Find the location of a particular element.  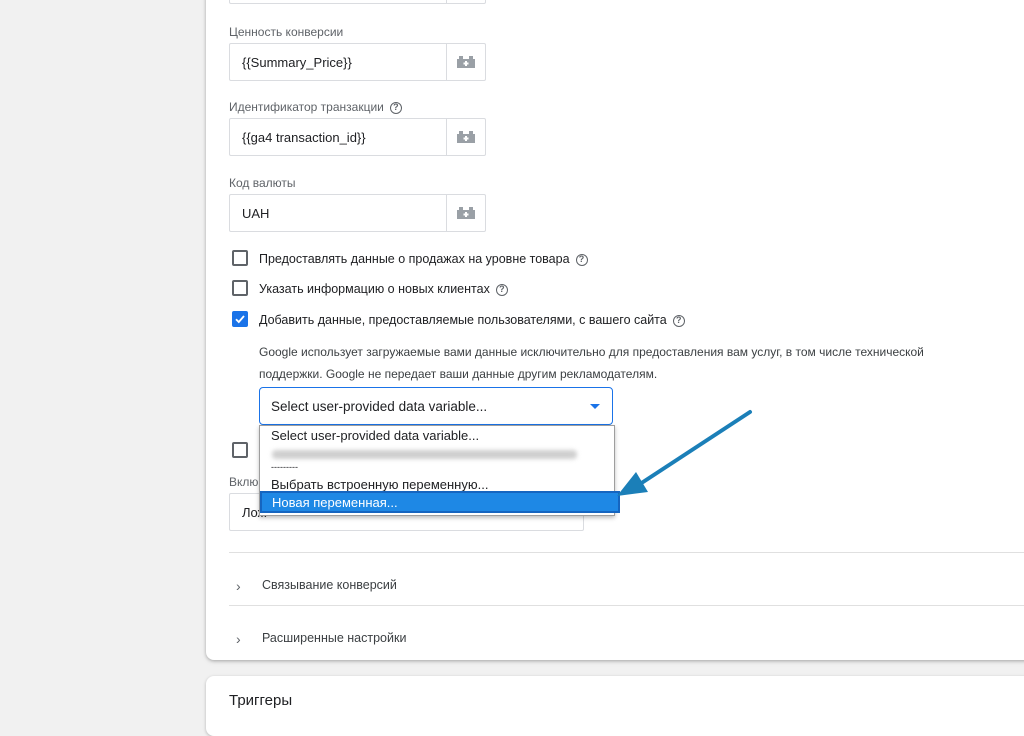

top-partial-input is located at coordinates (357, 2).